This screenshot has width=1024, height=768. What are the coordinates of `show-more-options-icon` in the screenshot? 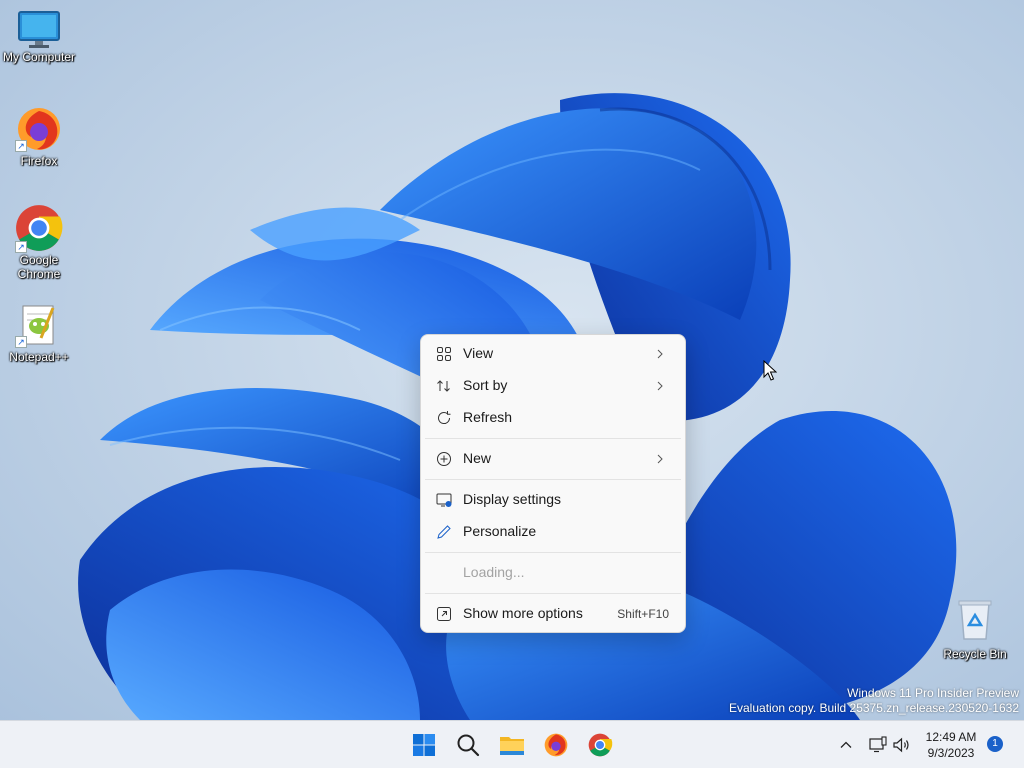 It's located at (444, 614).